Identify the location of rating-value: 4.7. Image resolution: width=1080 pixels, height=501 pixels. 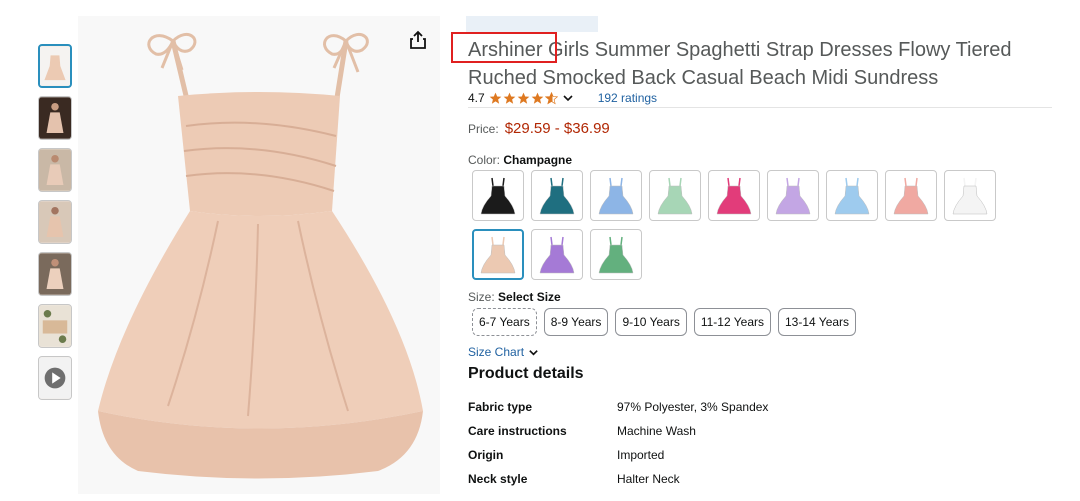
(476, 98).